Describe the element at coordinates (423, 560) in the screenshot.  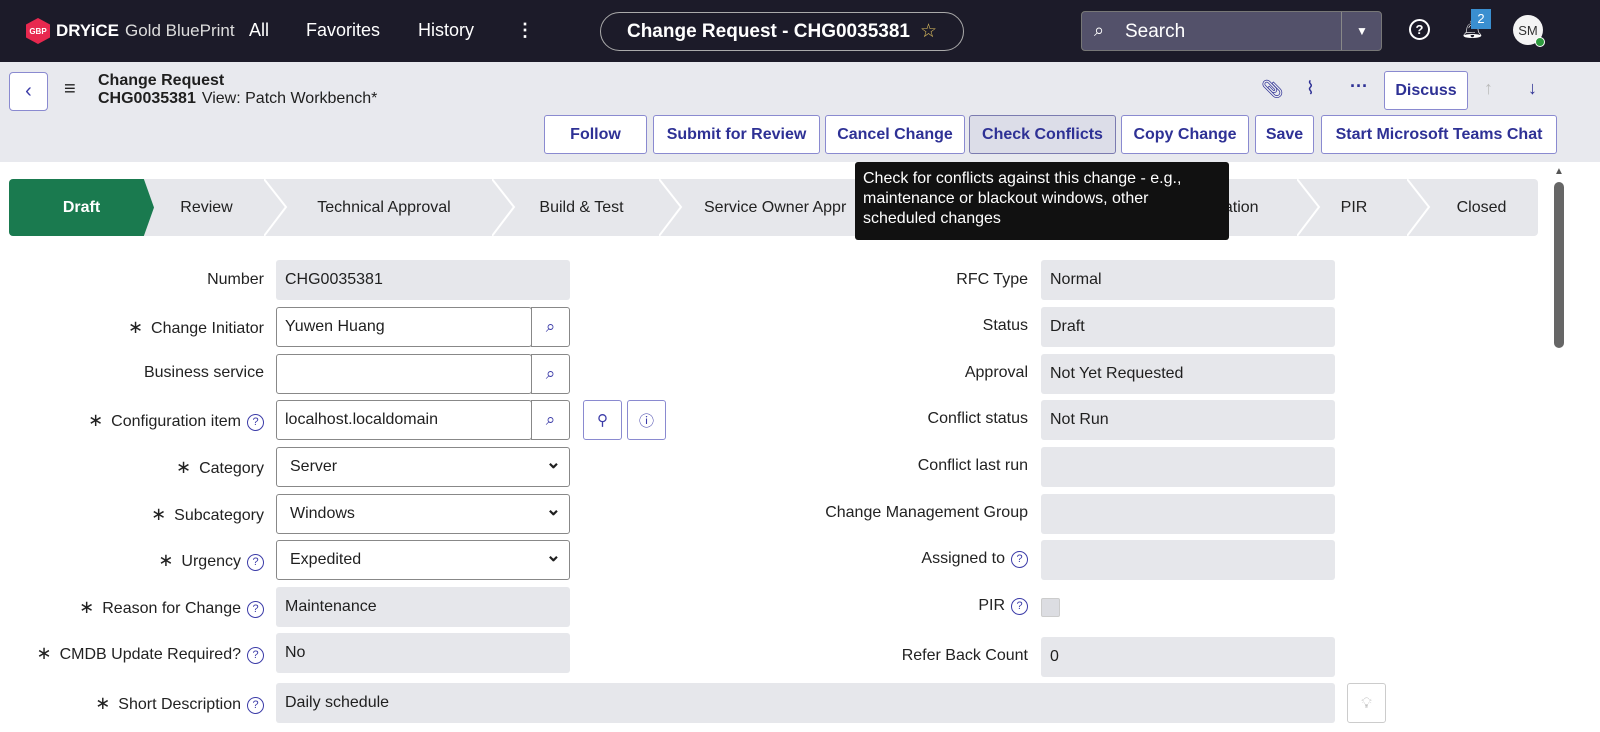
I see `urgency-select: Expedited` at that location.